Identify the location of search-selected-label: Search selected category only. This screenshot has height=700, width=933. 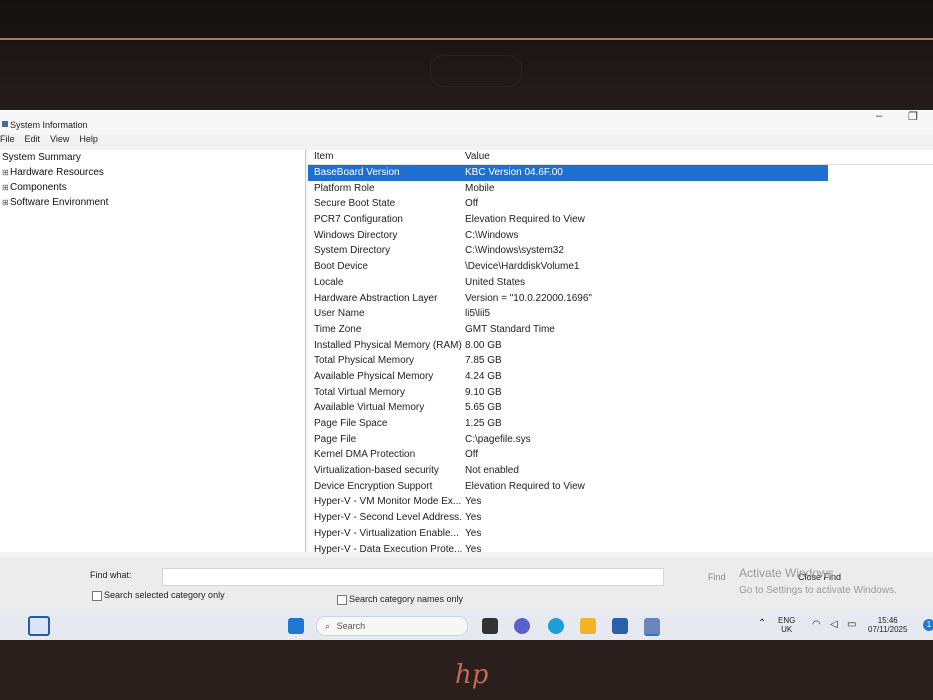
(164, 595).